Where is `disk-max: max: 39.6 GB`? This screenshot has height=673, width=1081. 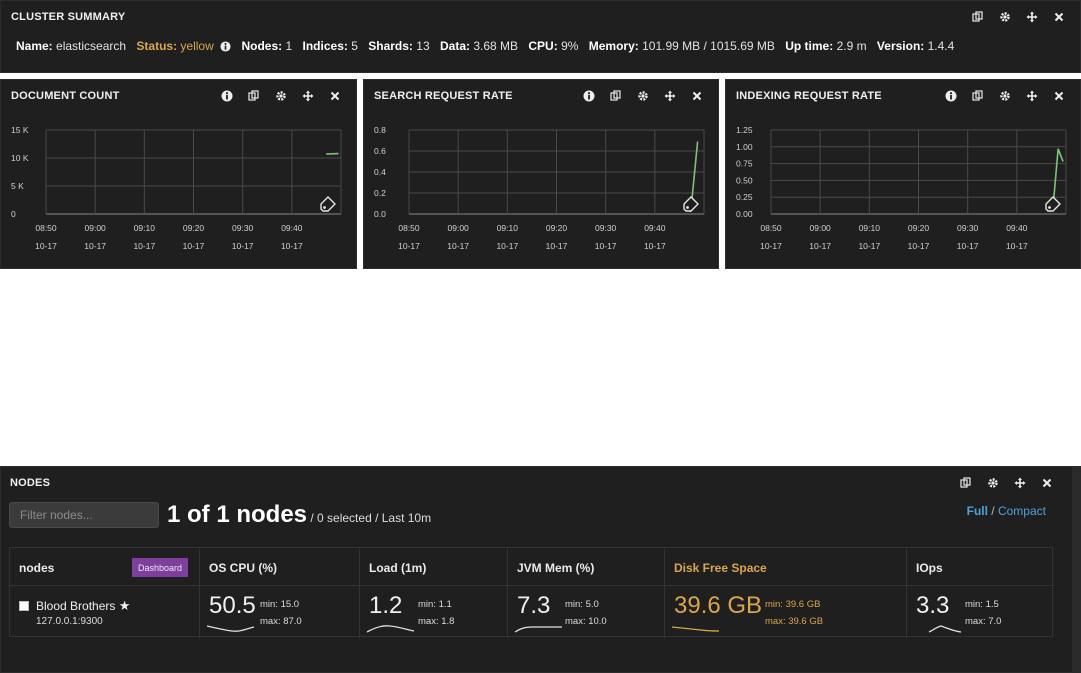
disk-max: max: 39.6 GB is located at coordinates (794, 621).